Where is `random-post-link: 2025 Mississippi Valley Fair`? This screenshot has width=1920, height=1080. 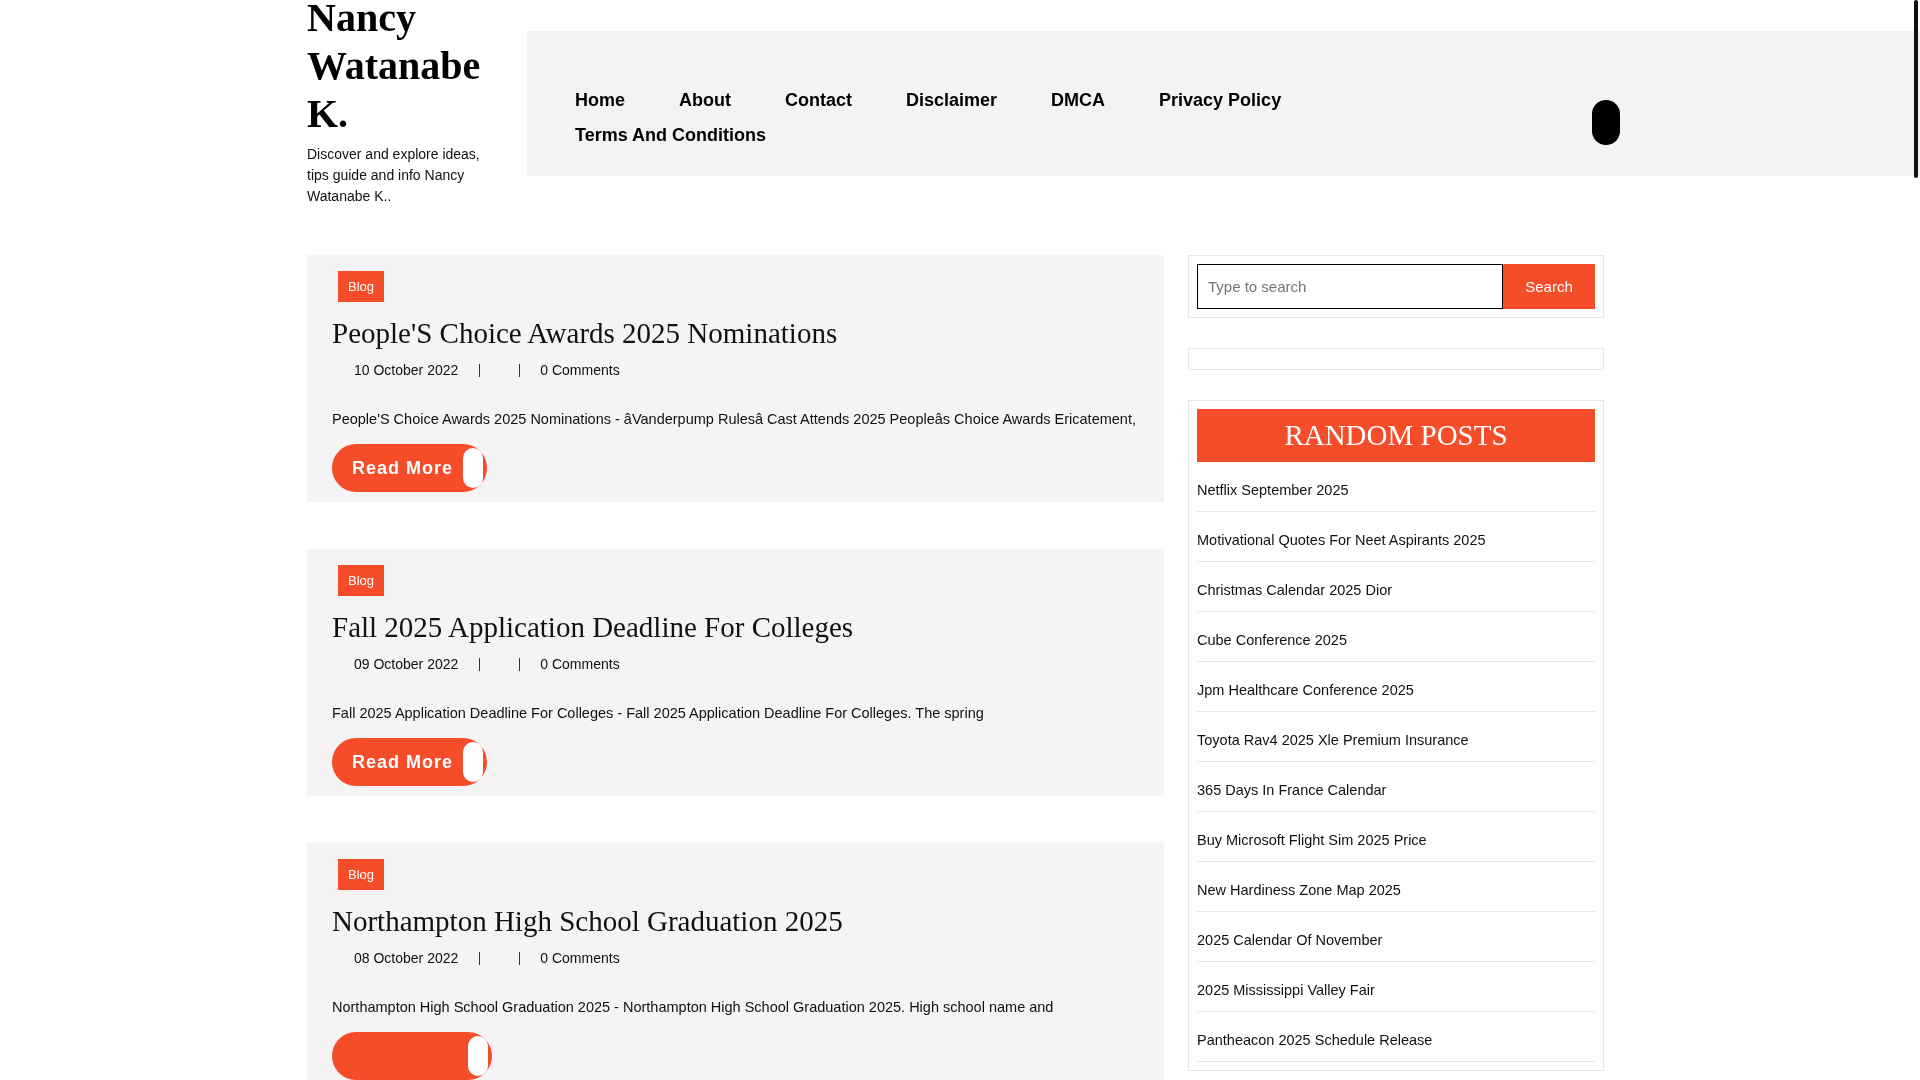
random-post-link: 2025 Mississippi Valley Fair is located at coordinates (1396, 987).